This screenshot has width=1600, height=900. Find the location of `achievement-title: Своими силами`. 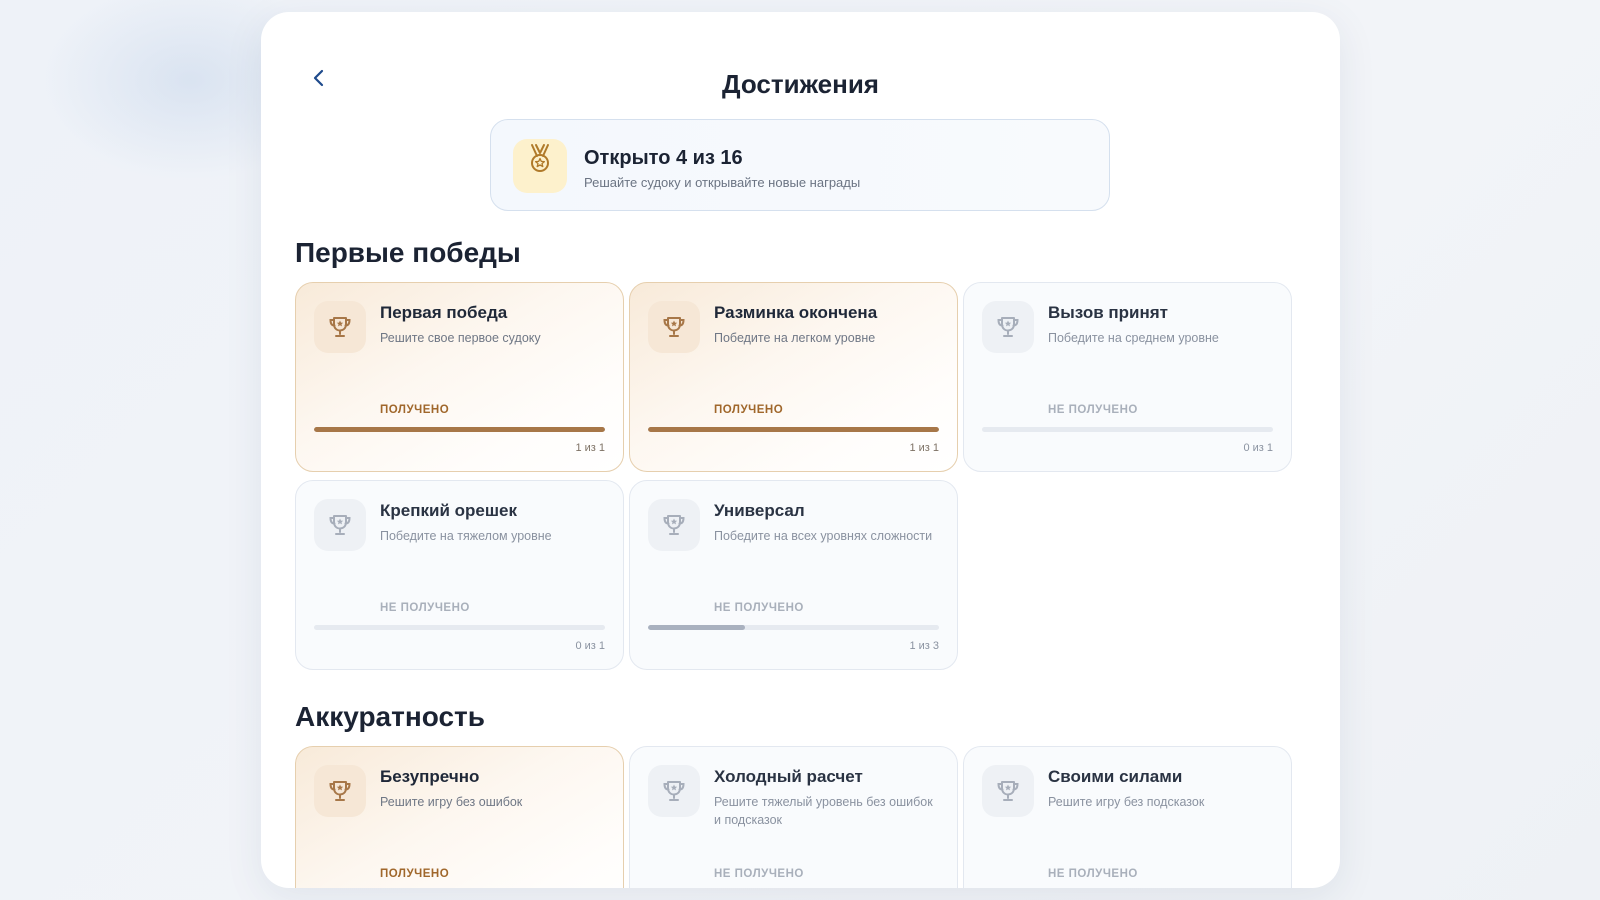

achievement-title: Своими силами is located at coordinates (1115, 776).